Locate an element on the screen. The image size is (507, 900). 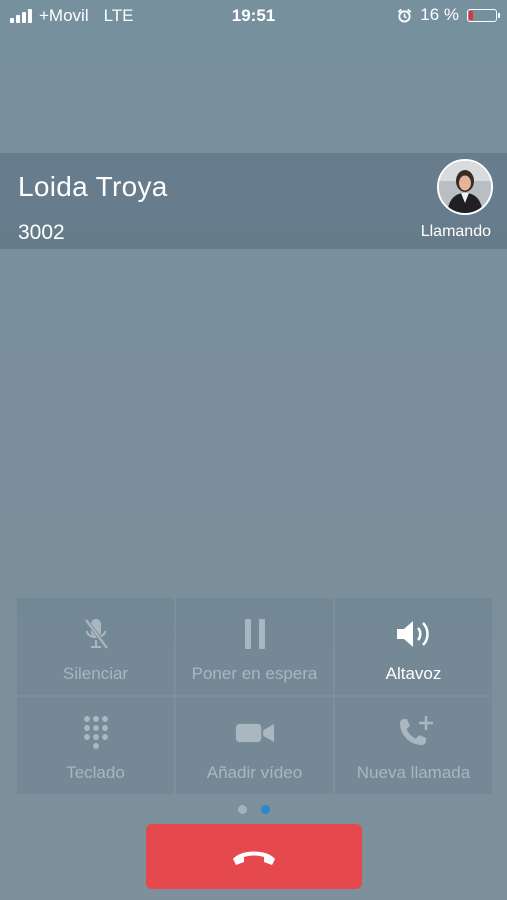
avatar is located at coordinates (465, 187).